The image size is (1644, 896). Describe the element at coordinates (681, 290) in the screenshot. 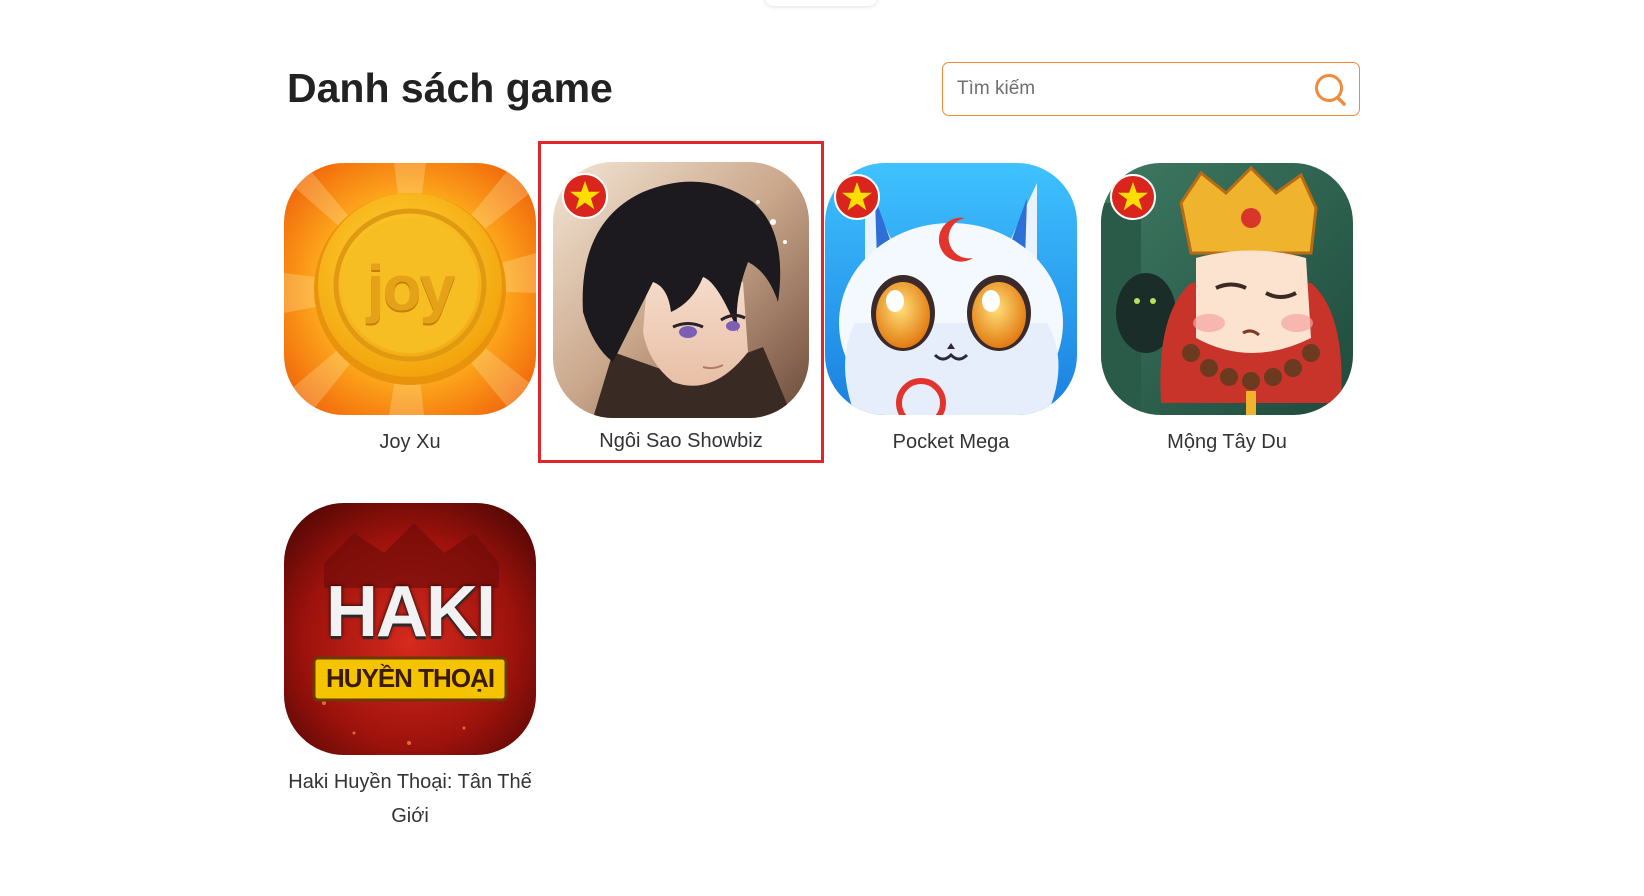

I see `game-icon-ngoi-sao-showbiz` at that location.